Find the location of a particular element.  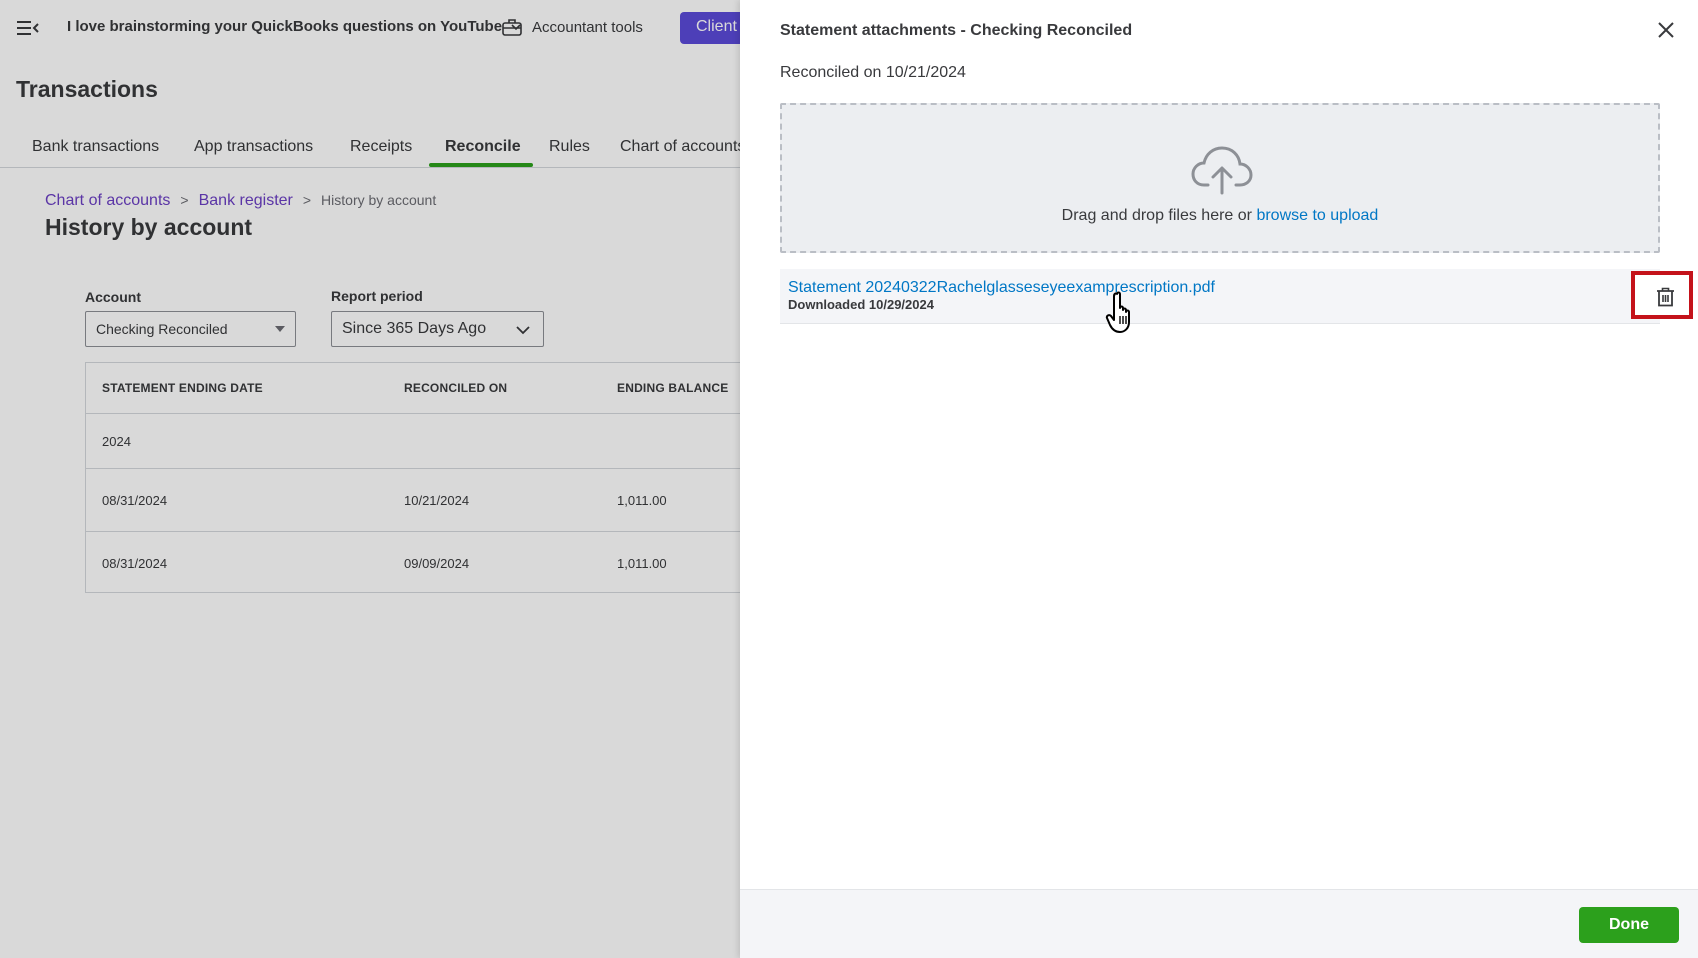

hand-cursor-icon is located at coordinates (1117, 312).